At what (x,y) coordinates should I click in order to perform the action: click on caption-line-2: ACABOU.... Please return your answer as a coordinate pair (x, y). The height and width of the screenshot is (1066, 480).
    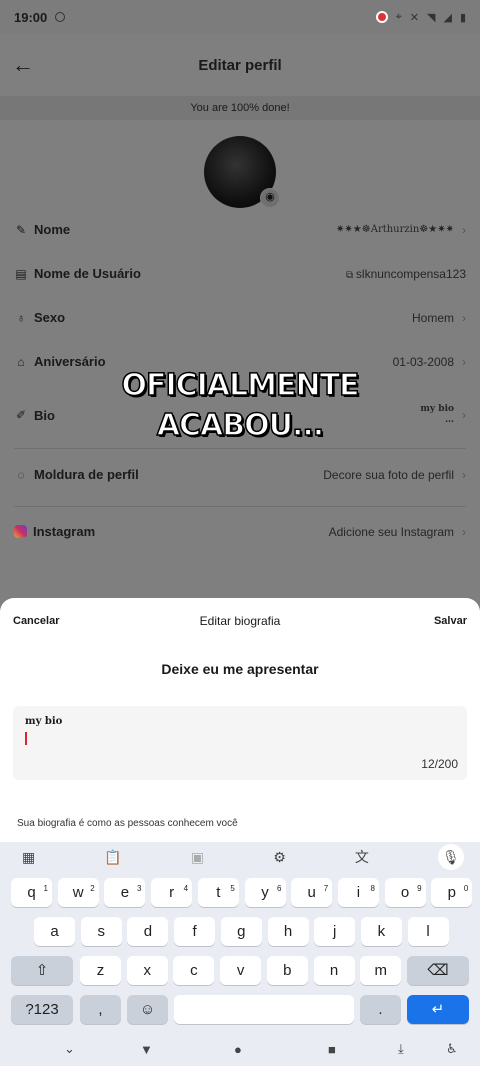
    Looking at the image, I should click on (240, 425).